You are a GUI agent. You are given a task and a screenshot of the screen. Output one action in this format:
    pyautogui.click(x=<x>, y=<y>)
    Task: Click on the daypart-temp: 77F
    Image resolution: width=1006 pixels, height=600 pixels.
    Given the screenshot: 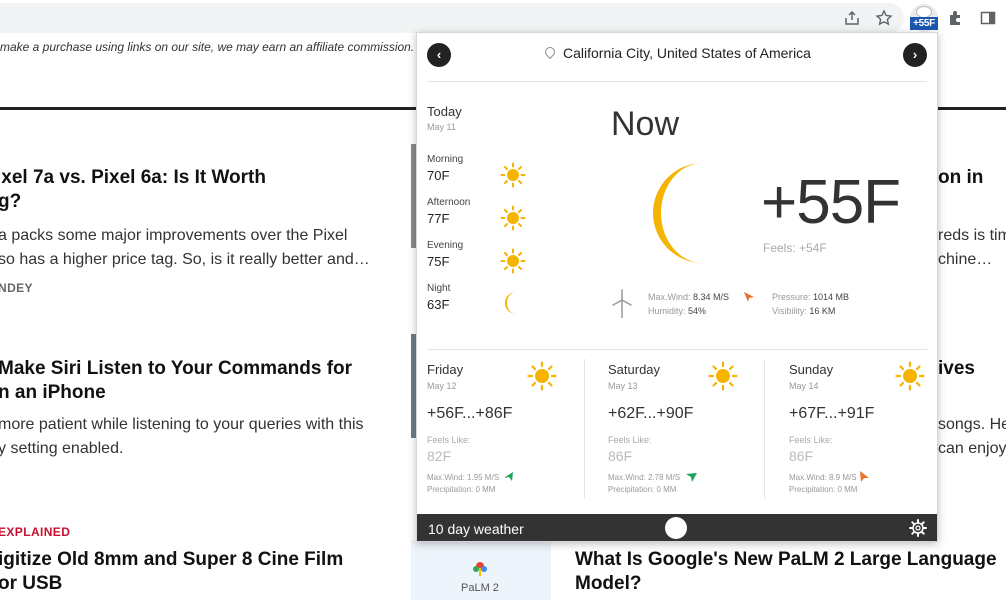 What is the action you would take?
    pyautogui.click(x=438, y=218)
    